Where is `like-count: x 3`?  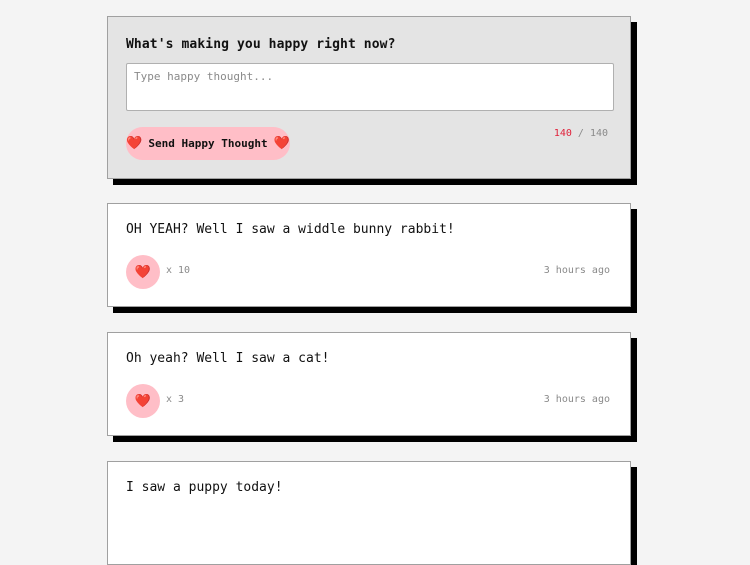
like-count: x 3 is located at coordinates (175, 399).